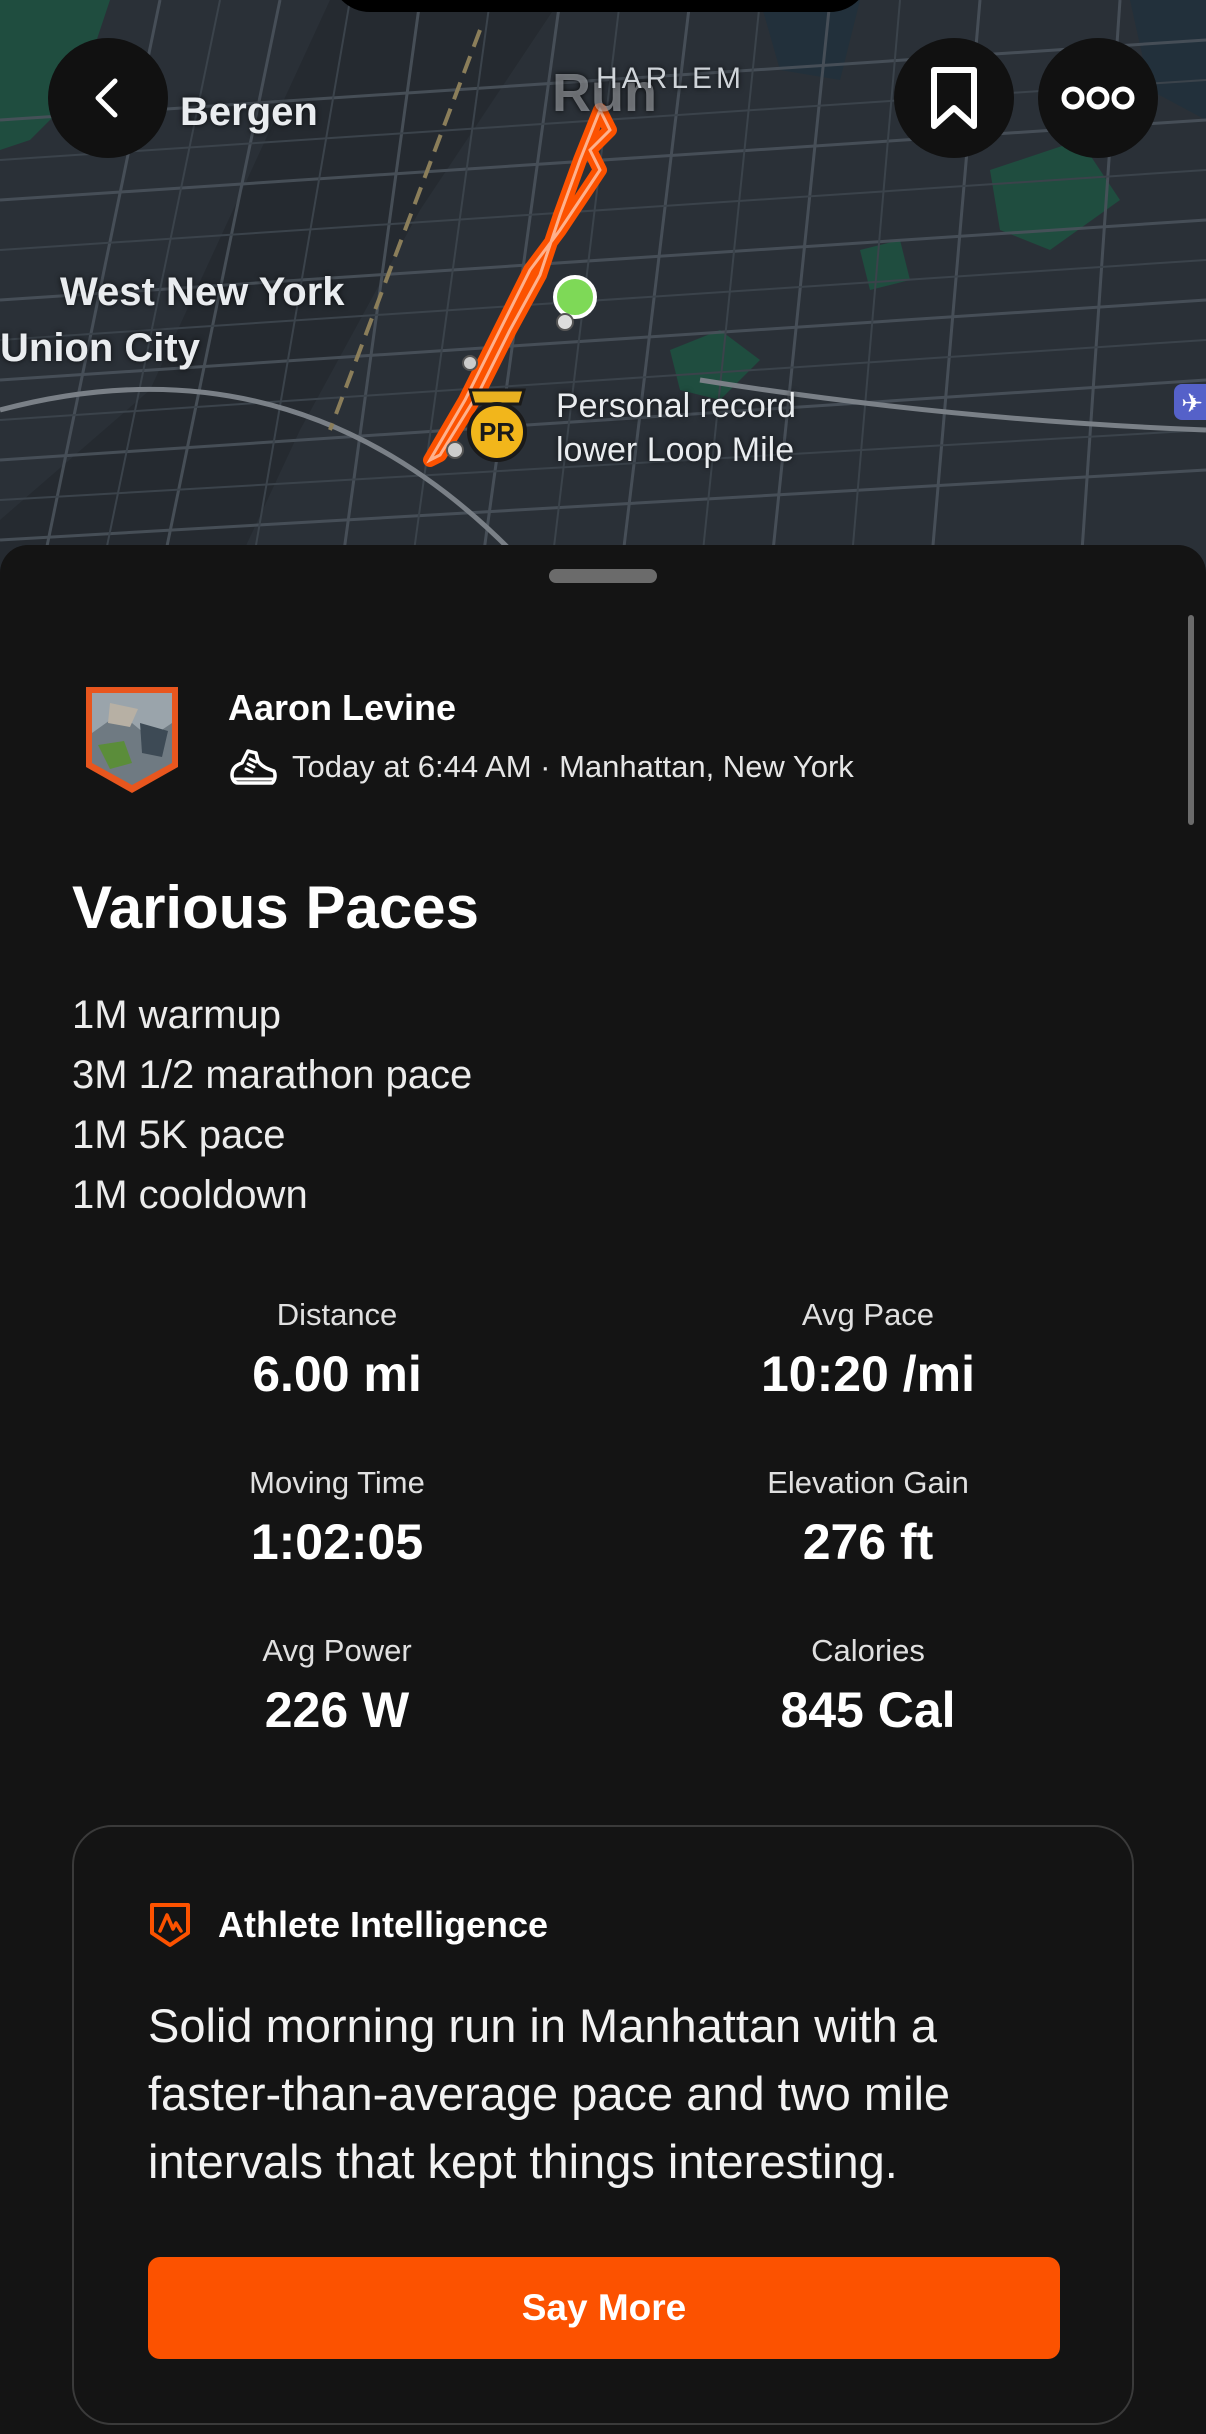  I want to click on map-label-west-new-york: West New York, so click(202, 292).